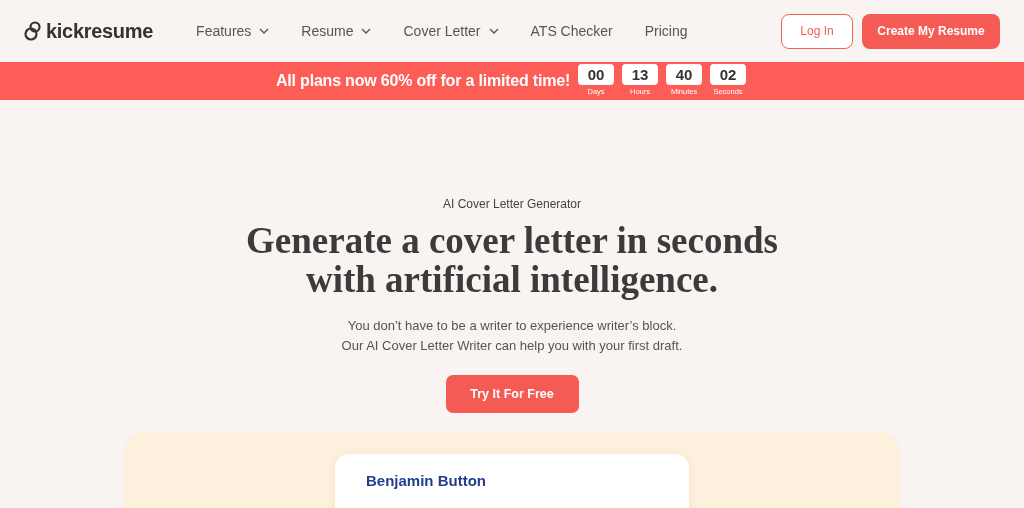 Image resolution: width=1024 pixels, height=508 pixels. What do you see at coordinates (451, 31) in the screenshot?
I see `nav-link: Cover Letter` at bounding box center [451, 31].